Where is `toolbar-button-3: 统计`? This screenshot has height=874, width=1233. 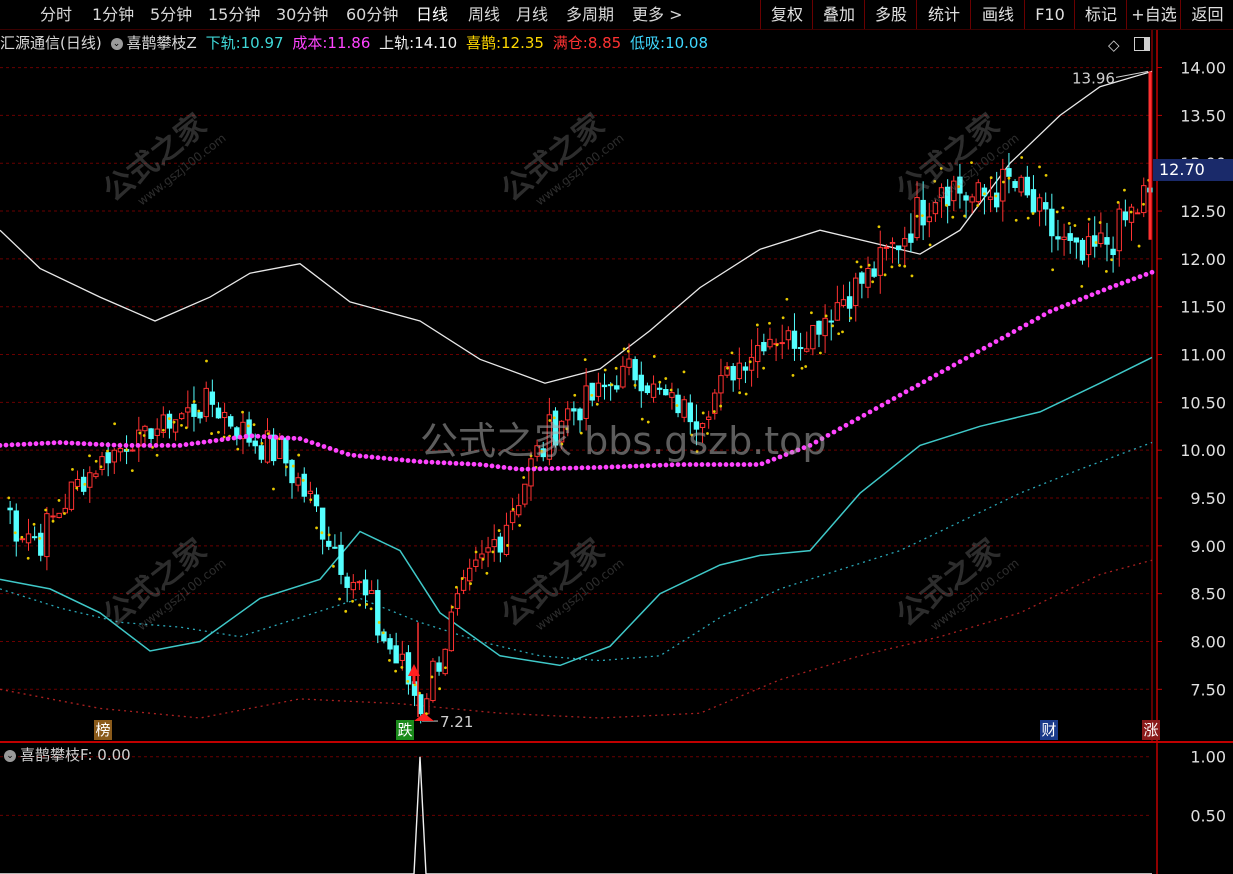
toolbar-button-3: 统计 is located at coordinates (943, 14).